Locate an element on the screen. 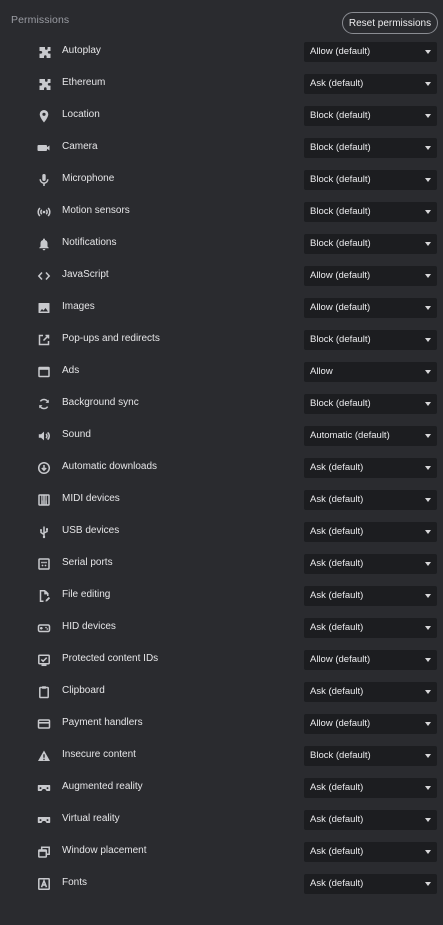  permission-select-autoplay: Allow (default) is located at coordinates (370, 52).